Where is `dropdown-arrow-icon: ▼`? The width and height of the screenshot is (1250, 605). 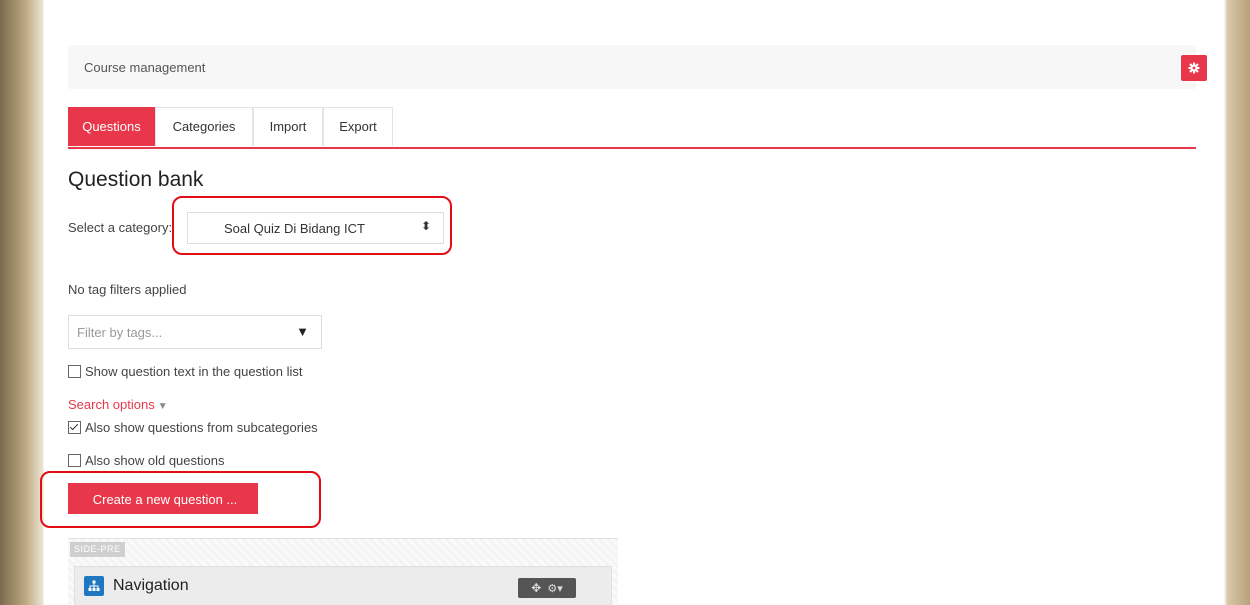 dropdown-arrow-icon: ▼ is located at coordinates (302, 331).